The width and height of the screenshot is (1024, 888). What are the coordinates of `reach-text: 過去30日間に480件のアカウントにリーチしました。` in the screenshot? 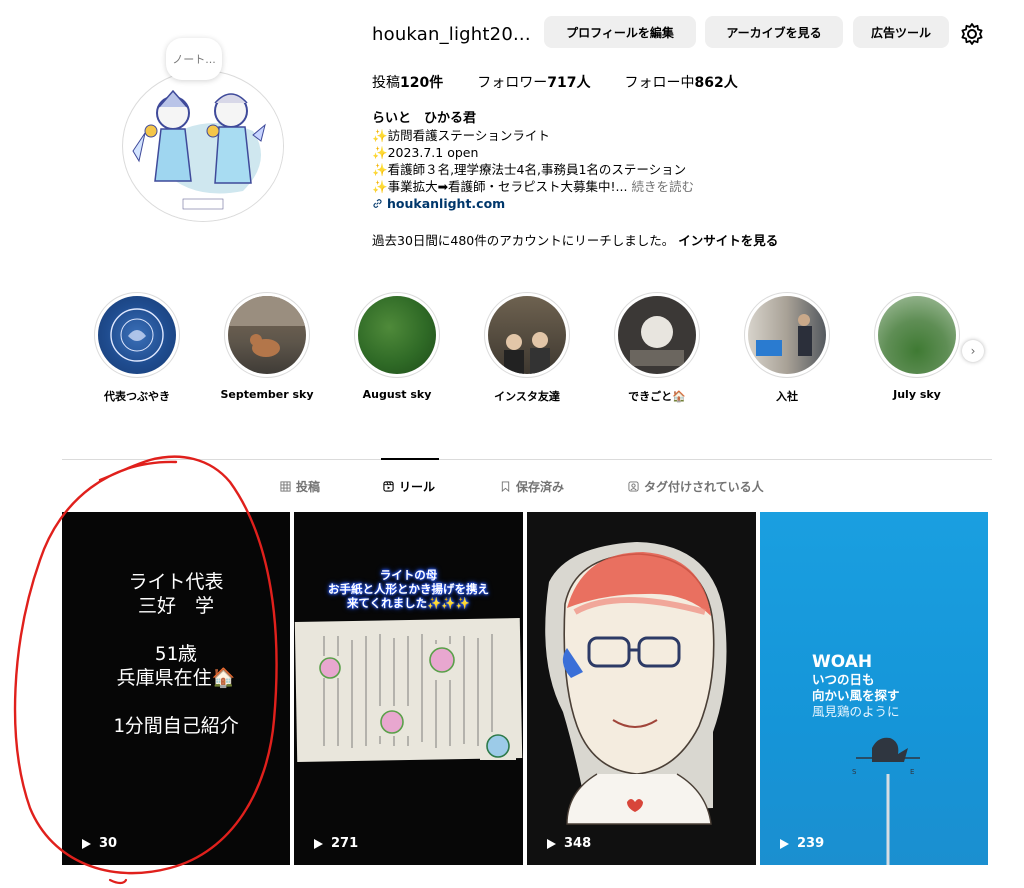 It's located at (523, 240).